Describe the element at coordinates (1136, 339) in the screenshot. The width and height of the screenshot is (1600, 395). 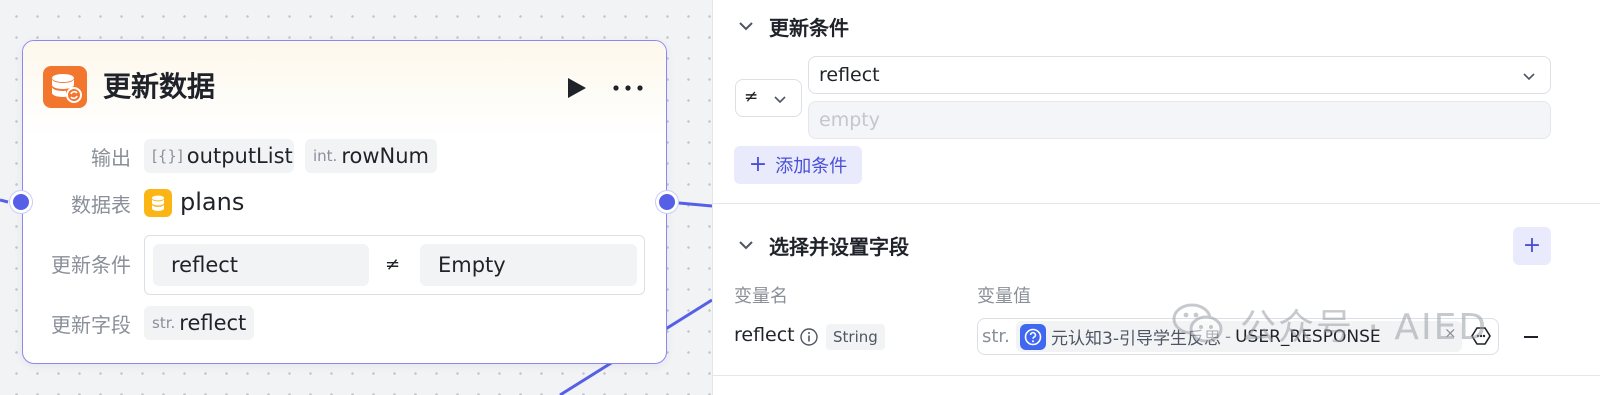
I see `reference-node-name: 元认知3-引导学生反思` at that location.